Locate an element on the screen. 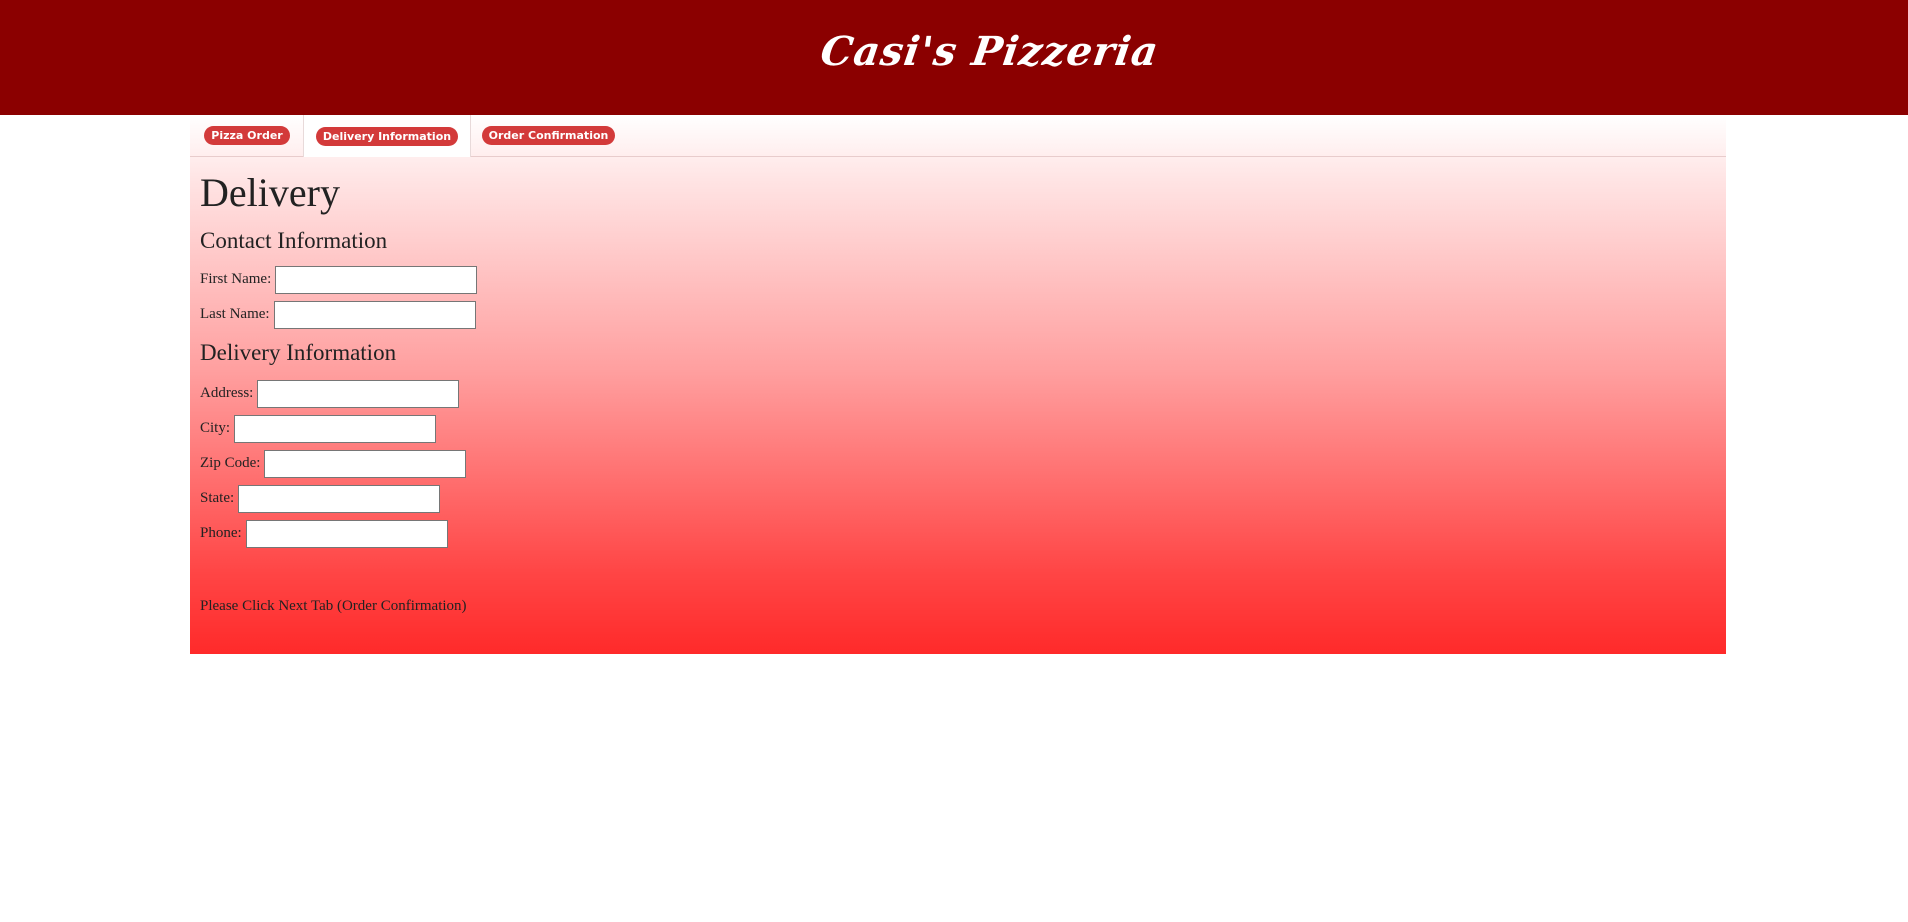  tab-delivery-information-label: Delivery Information is located at coordinates (387, 136).